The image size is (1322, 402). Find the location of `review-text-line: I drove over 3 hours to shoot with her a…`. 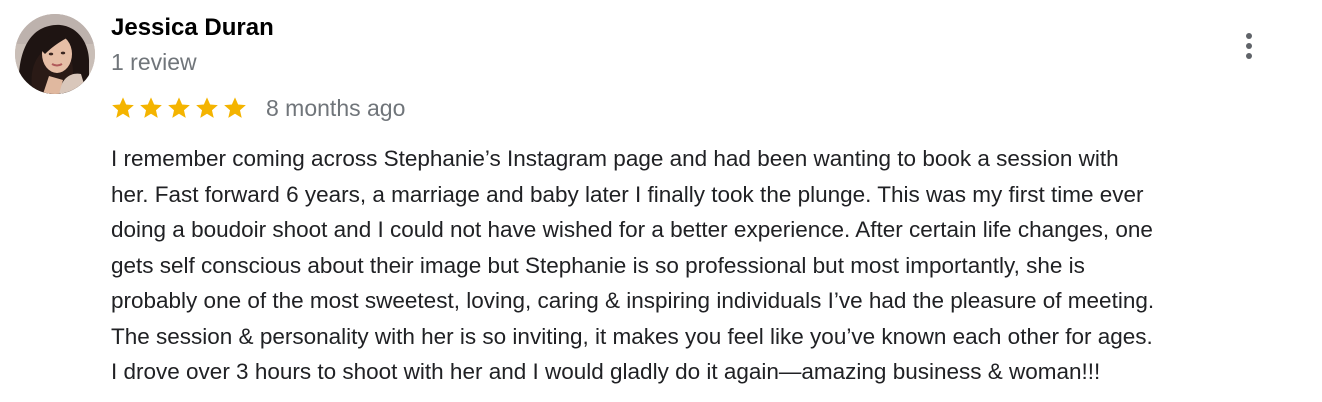

review-text-line: I drove over 3 hours to shoot with her a… is located at coordinates (606, 371).